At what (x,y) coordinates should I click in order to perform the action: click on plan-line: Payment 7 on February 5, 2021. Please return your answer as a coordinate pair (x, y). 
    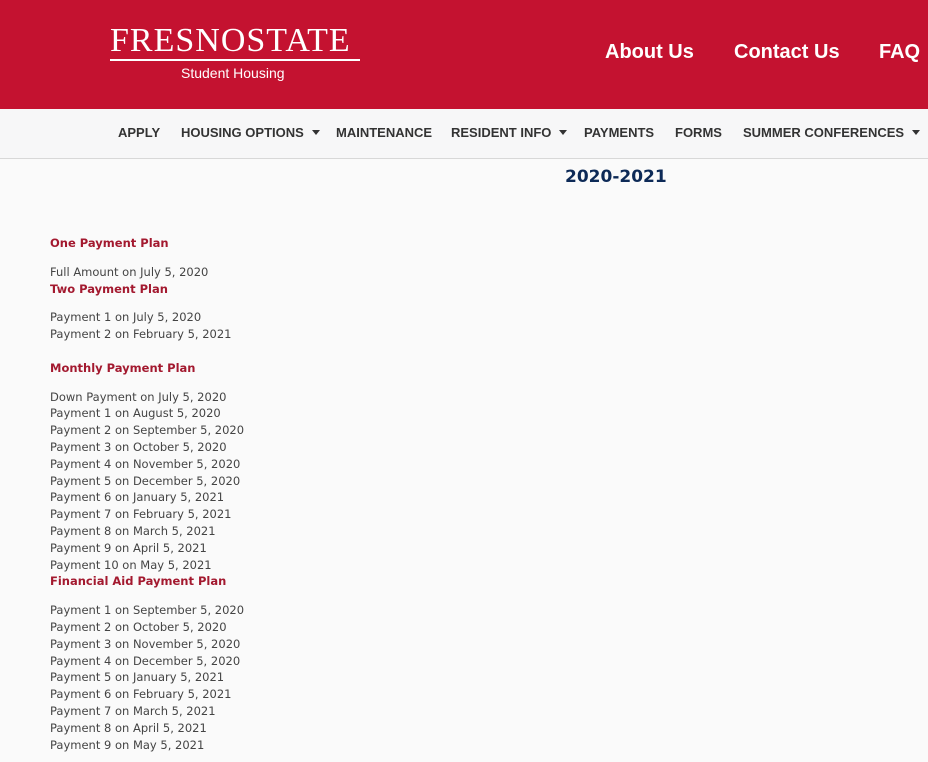
    Looking at the image, I should click on (141, 514).